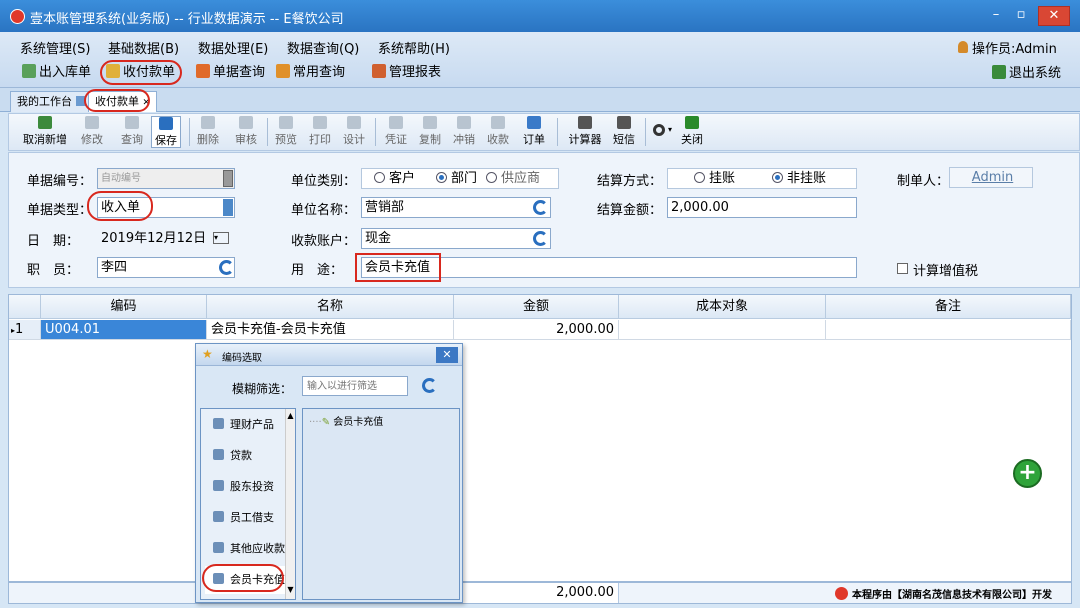  Describe the element at coordinates (692, 122) in the screenshot. I see `exit-door-icon` at that location.